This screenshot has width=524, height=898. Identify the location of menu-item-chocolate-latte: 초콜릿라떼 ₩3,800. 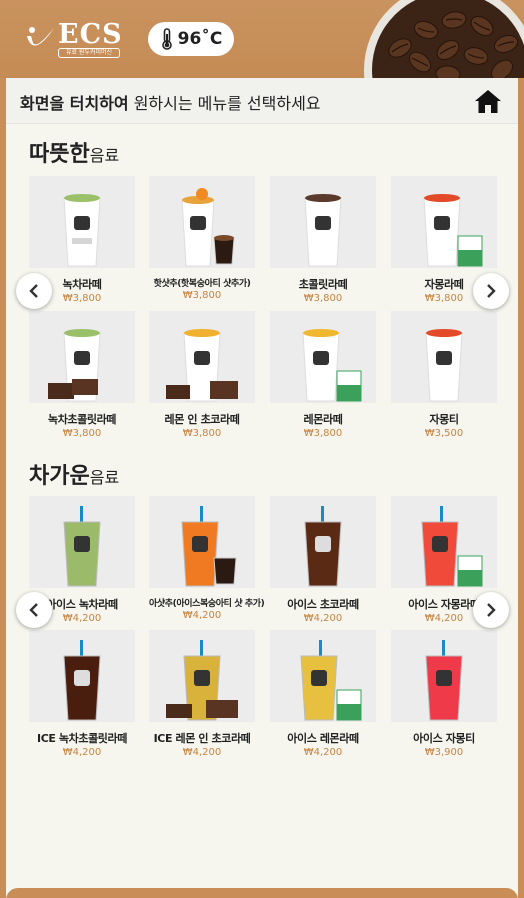
(323, 240).